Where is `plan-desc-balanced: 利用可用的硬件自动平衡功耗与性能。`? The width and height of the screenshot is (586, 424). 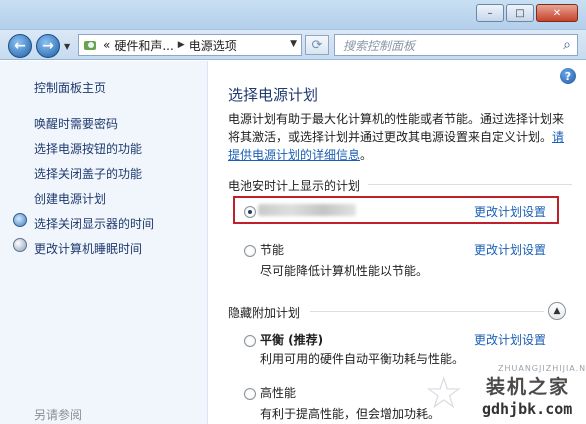
plan-desc-balanced: 利用可用的硬件自动平衡功耗与性能。 is located at coordinates (362, 359).